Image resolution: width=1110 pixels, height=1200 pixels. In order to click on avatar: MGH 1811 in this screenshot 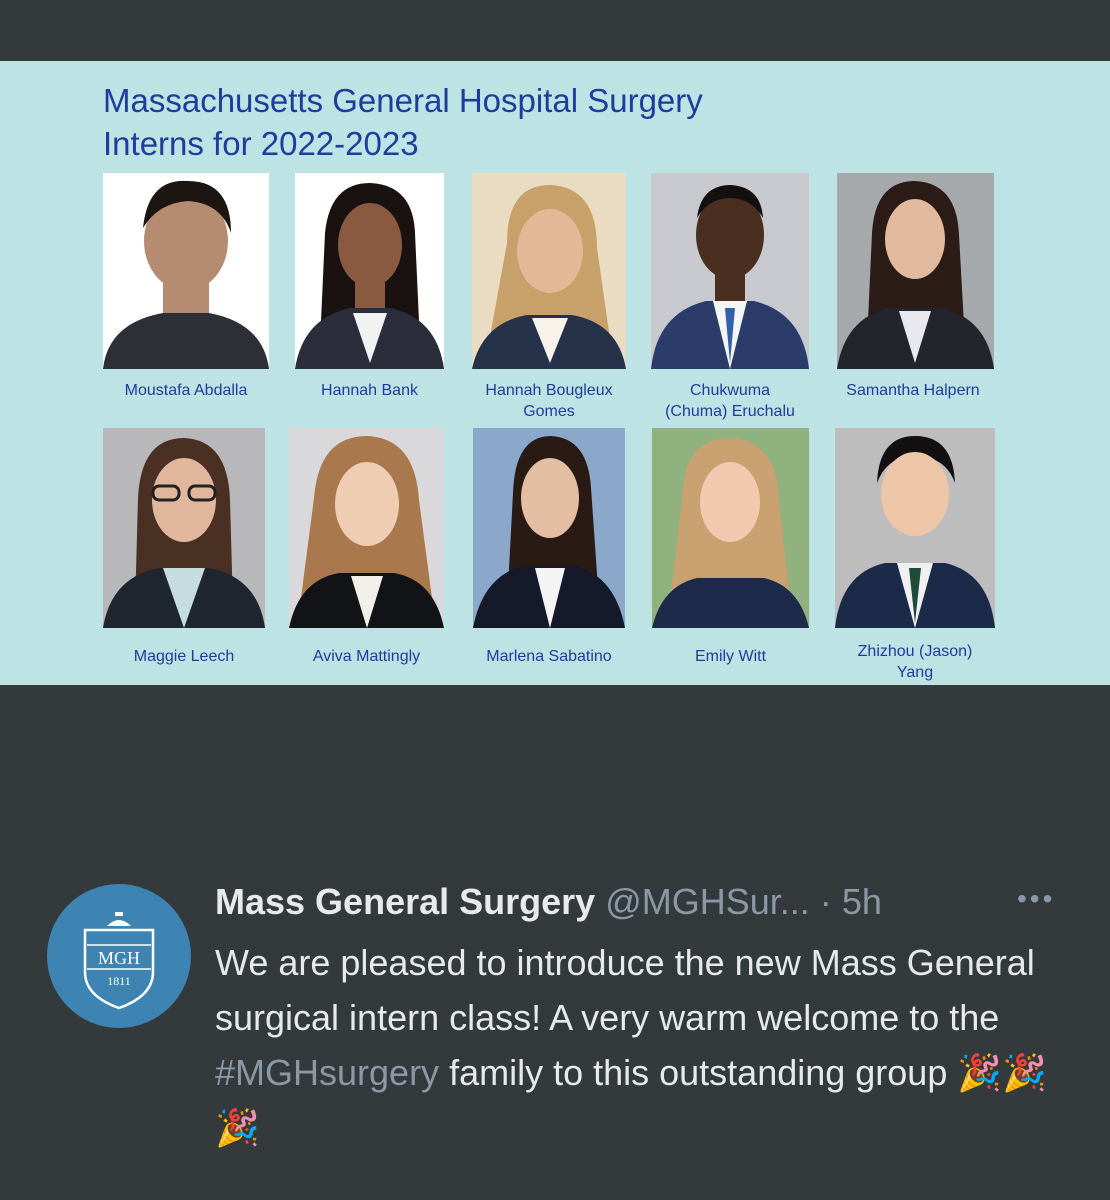, I will do `click(119, 956)`.